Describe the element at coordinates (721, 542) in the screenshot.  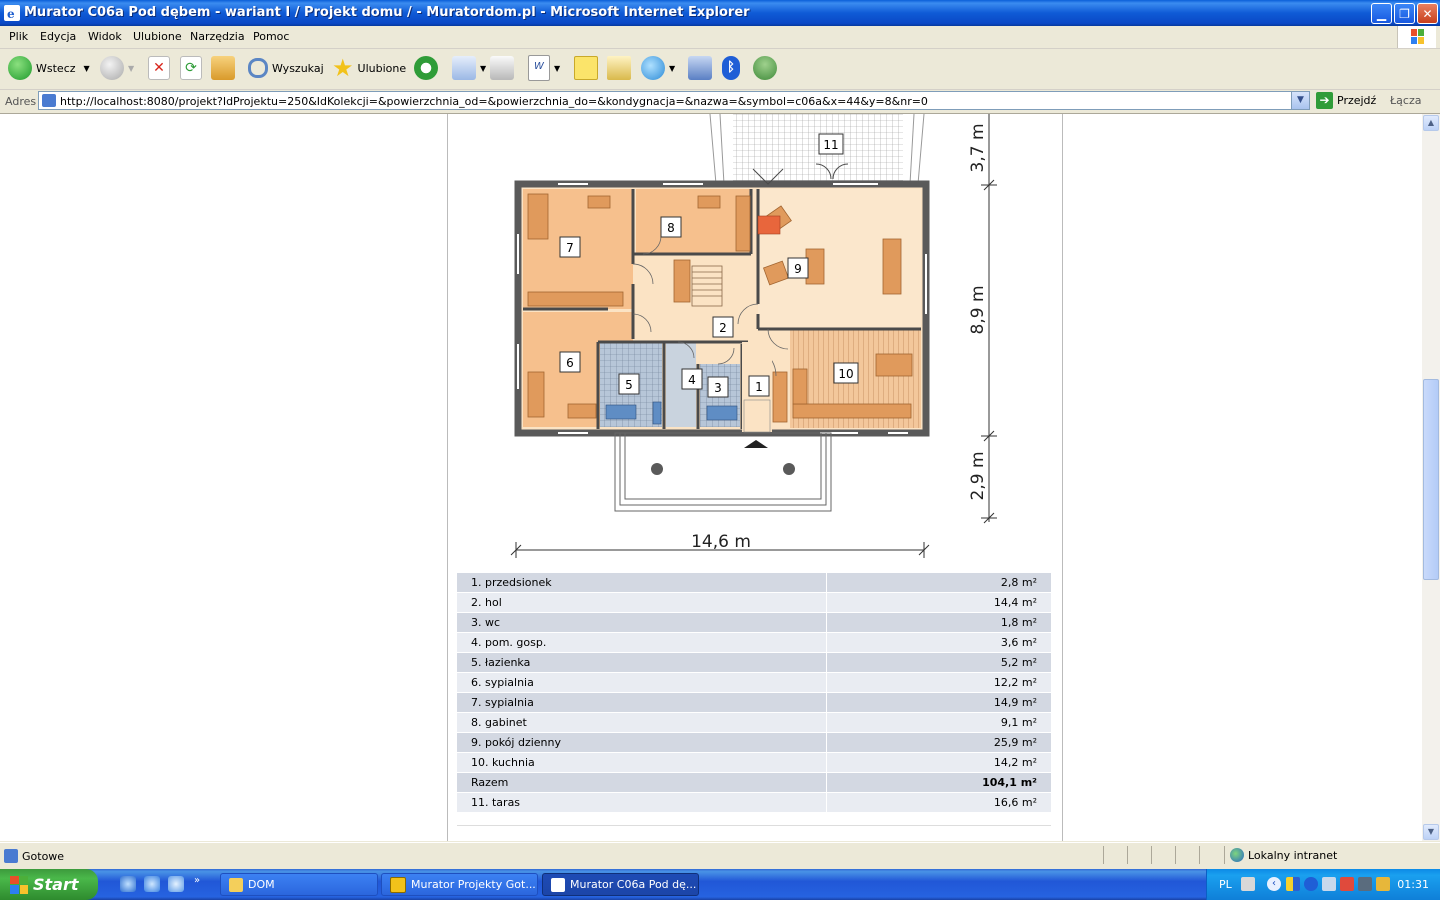
I see `width-dimension: 14,6 m` at that location.